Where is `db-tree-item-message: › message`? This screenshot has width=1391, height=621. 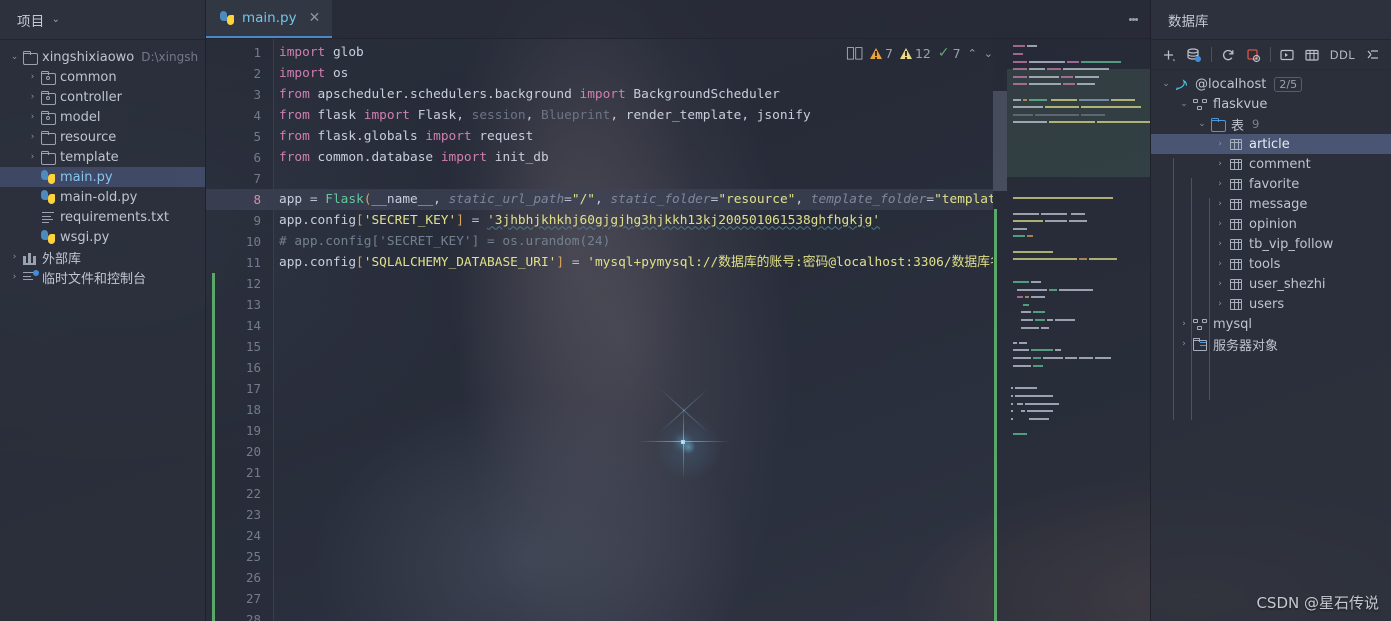 db-tree-item-message: › message is located at coordinates (1271, 204).